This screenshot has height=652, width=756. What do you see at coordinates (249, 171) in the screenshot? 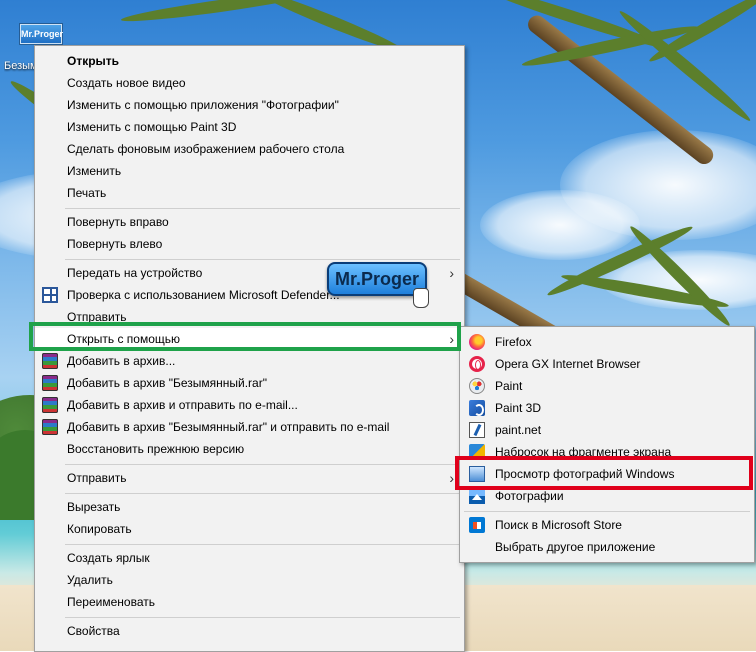
I see `menu-item-edit: Изменить` at bounding box center [249, 171].